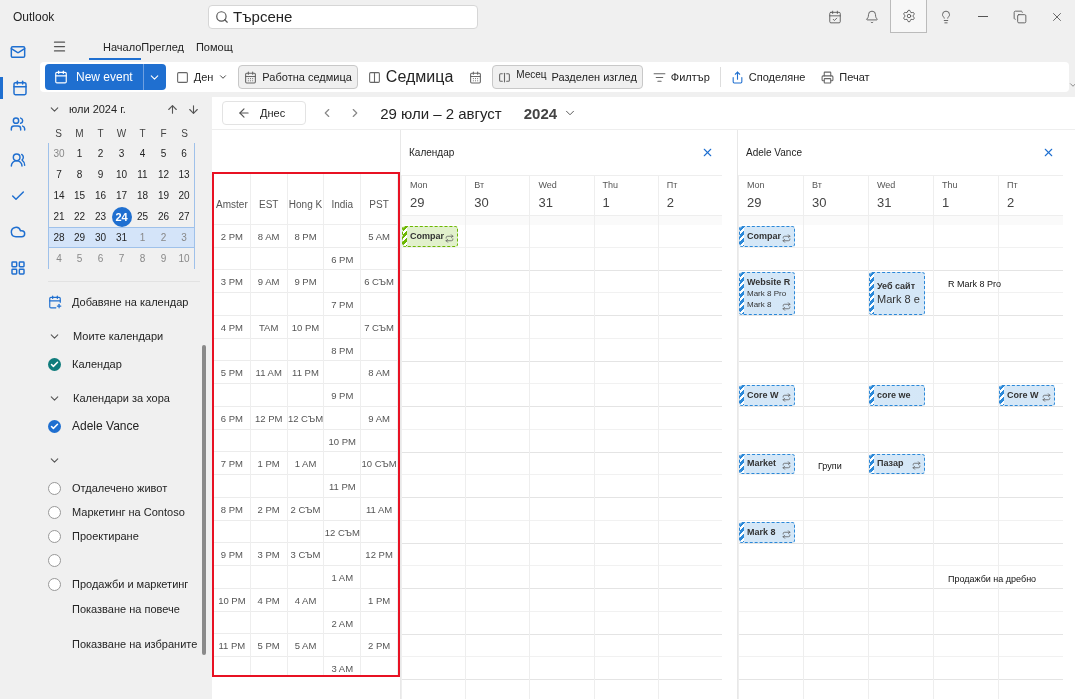  I want to click on time-label: 7 PM, so click(342, 305).